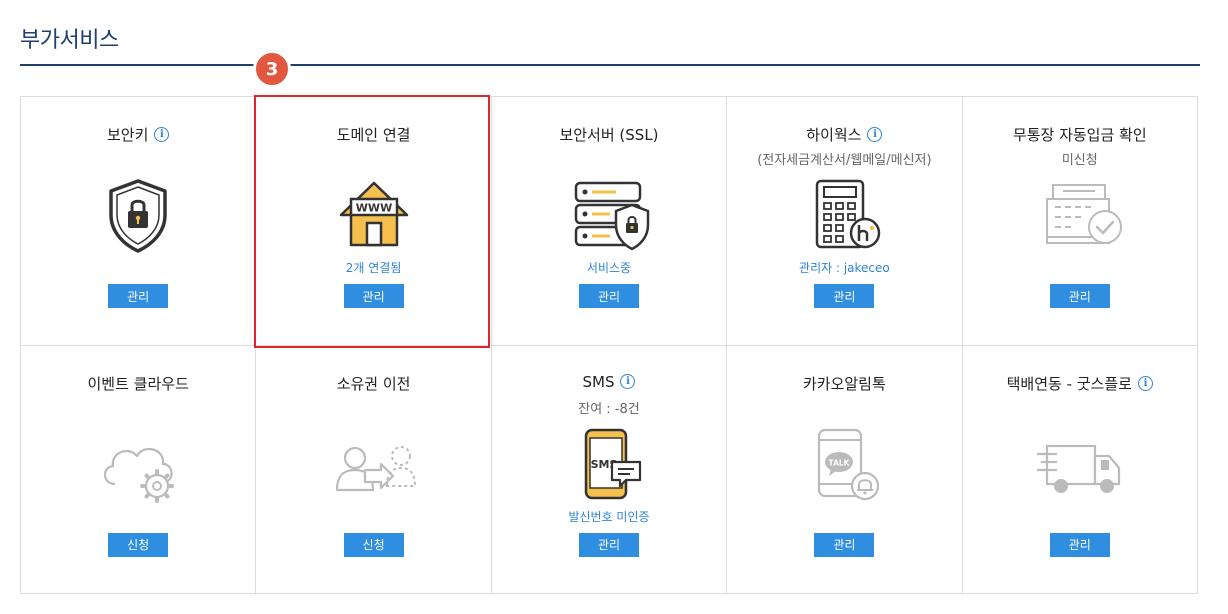 The width and height of the screenshot is (1228, 614). Describe the element at coordinates (844, 215) in the screenshot. I see `calculator-icon` at that location.